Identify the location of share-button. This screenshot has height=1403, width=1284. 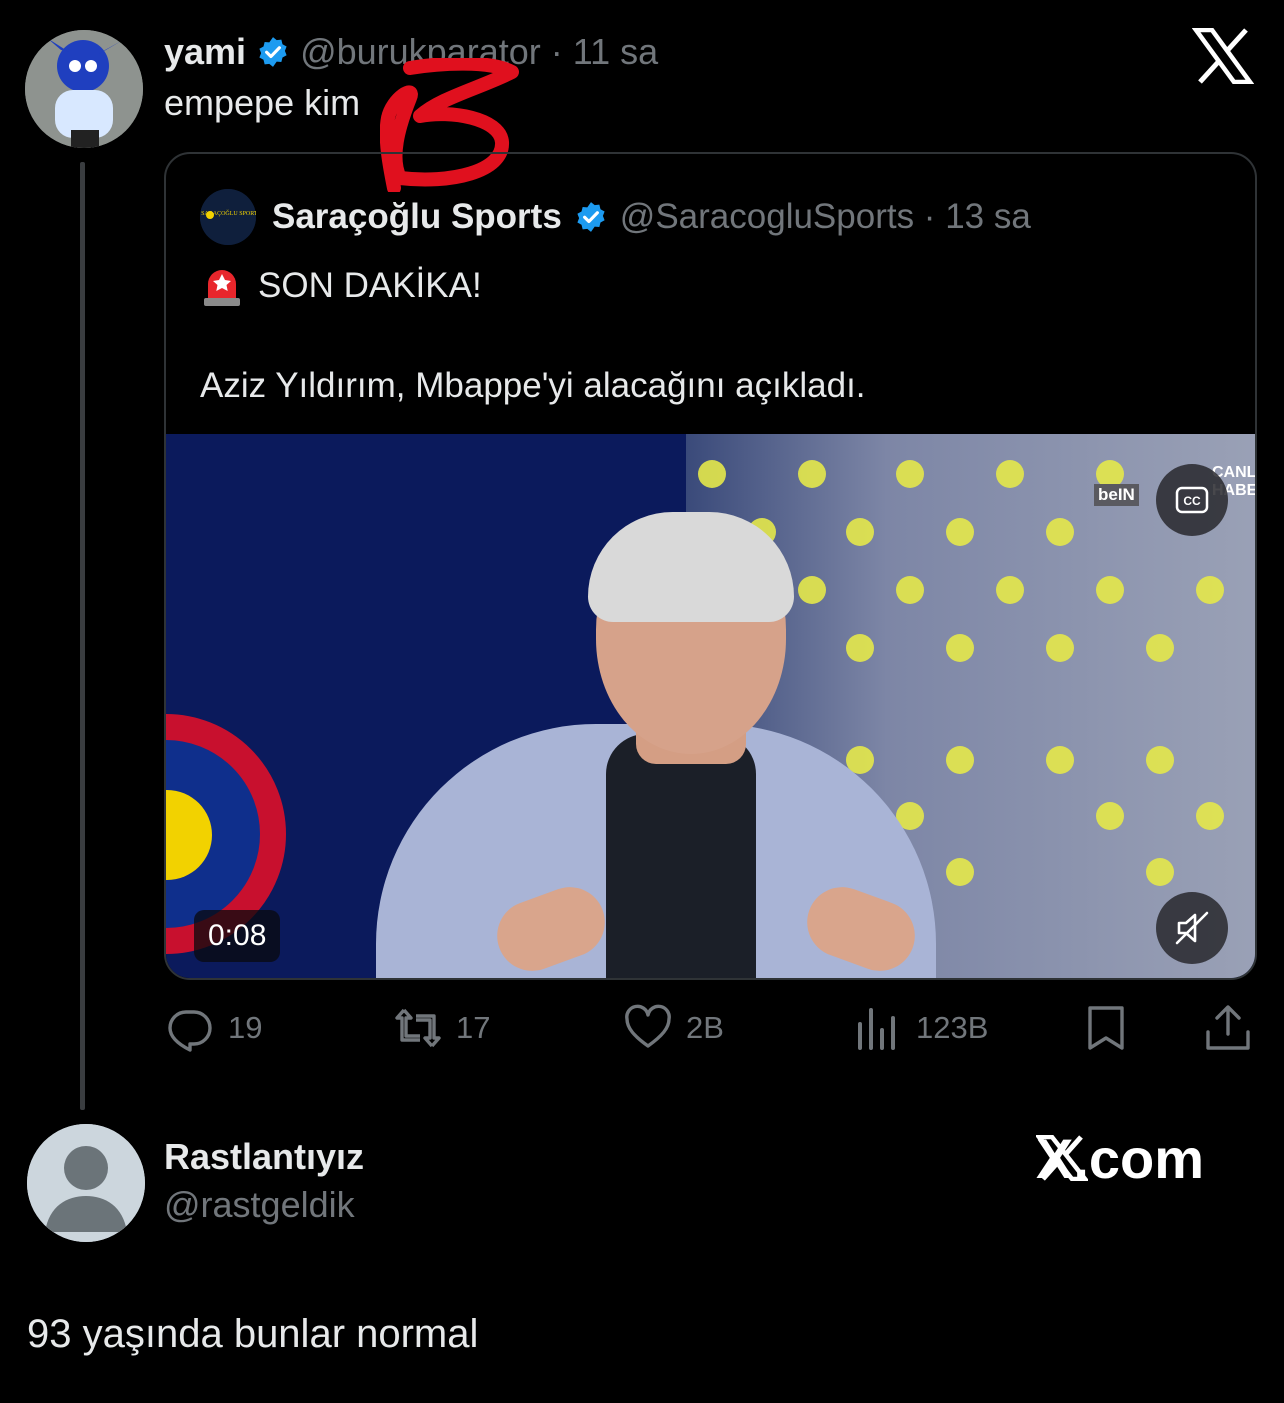
(1228, 1028).